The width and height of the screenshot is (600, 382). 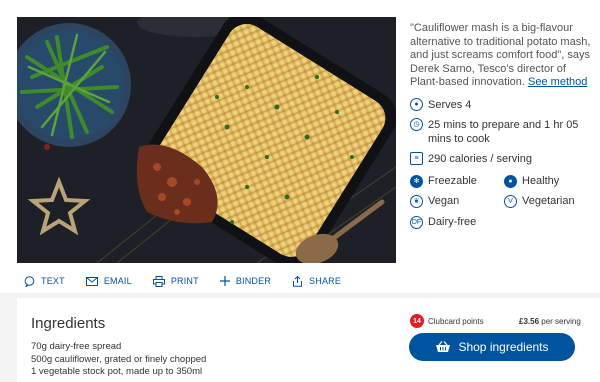 I want to click on calories-icon: ≡, so click(x=416, y=158).